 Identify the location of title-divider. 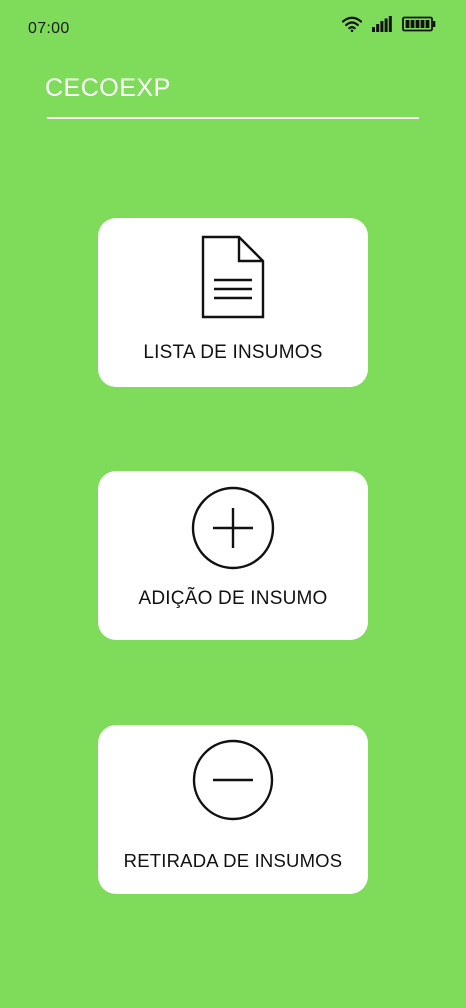
(233, 118).